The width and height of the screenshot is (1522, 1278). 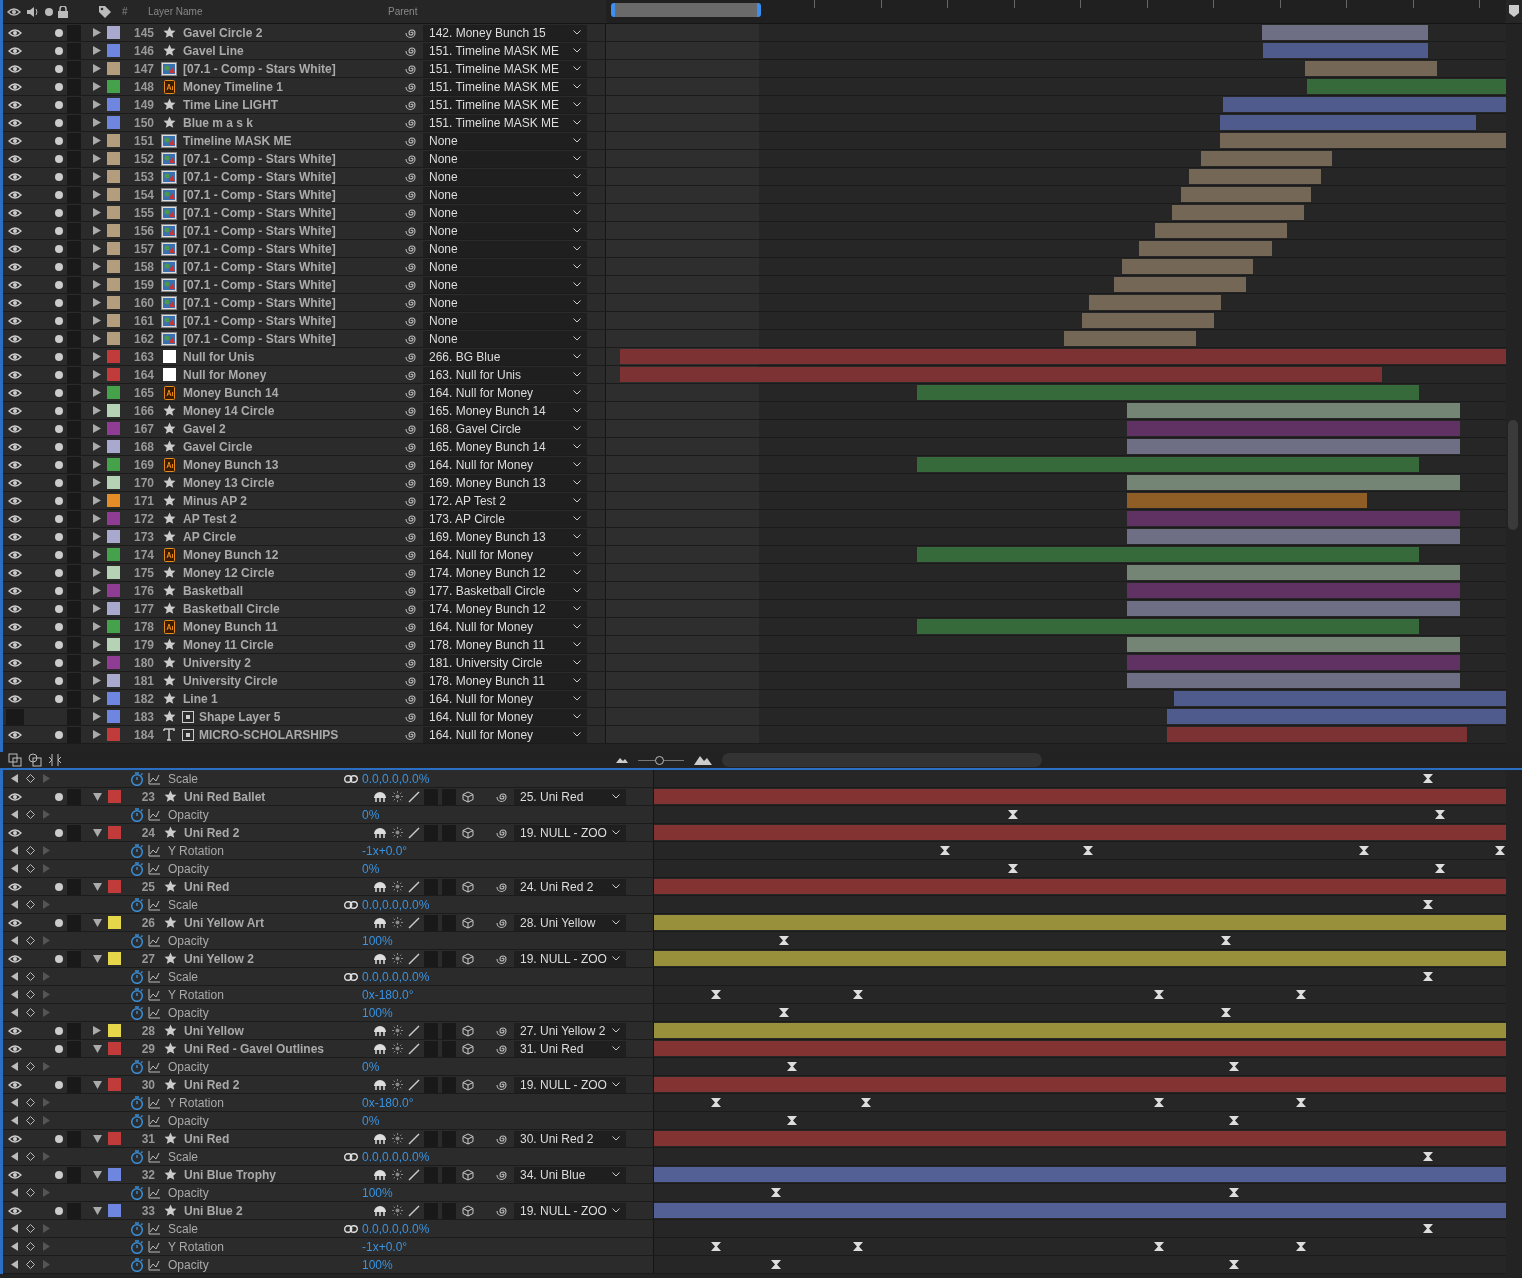 I want to click on parent-dropdown: 174. Money Bunch 12, so click(x=505, y=608).